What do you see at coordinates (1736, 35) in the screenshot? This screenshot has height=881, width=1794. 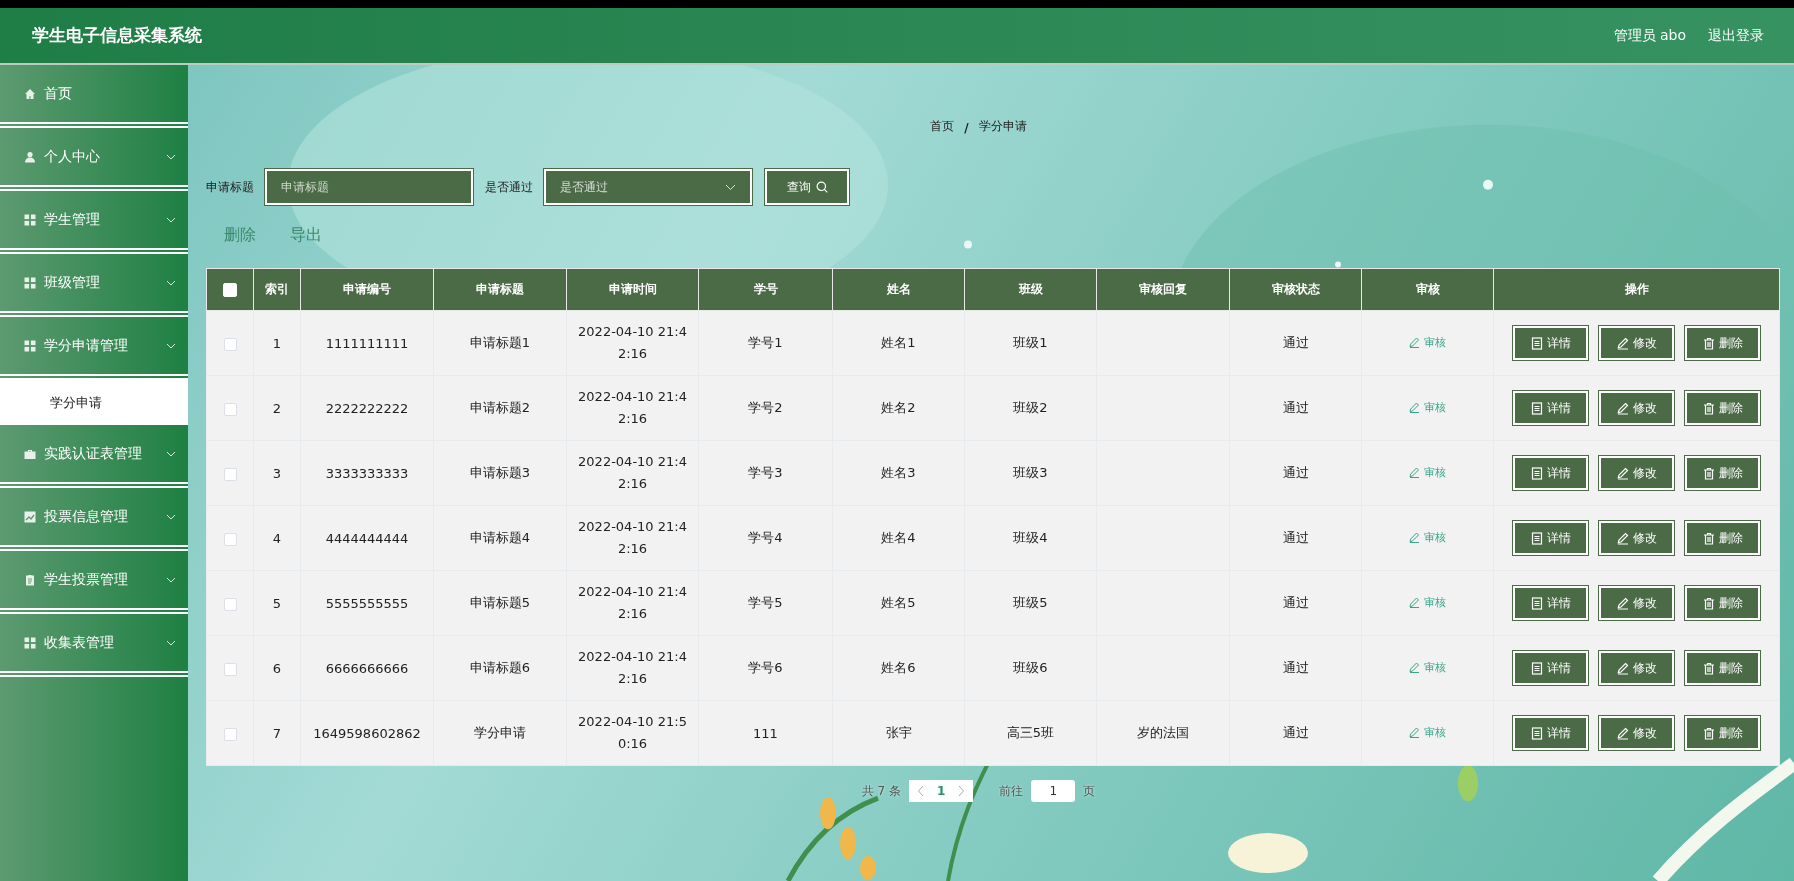 I see `logout-link: 退出登录` at bounding box center [1736, 35].